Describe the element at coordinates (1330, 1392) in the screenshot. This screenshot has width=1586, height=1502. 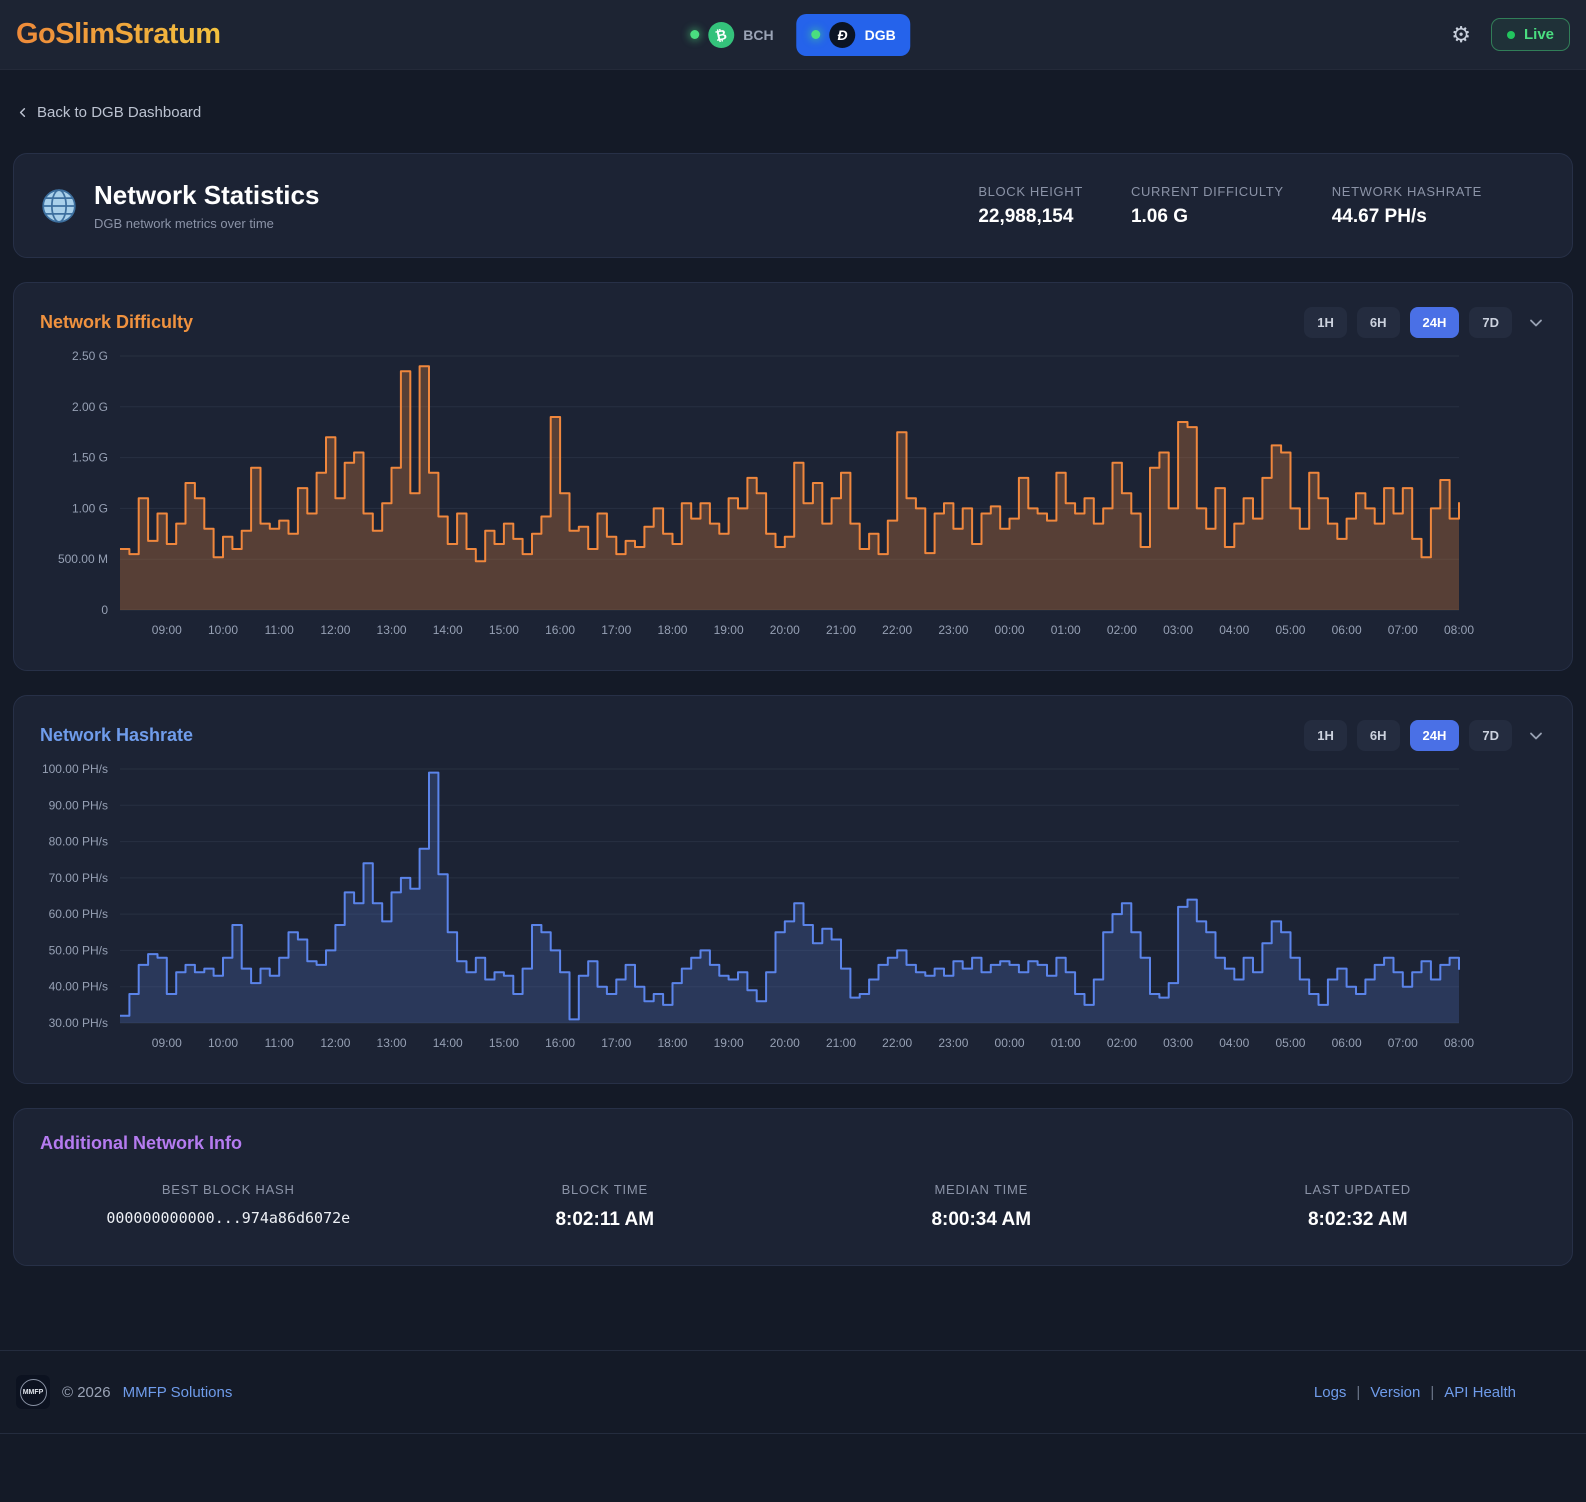
I see `logs-link: Logs` at that location.